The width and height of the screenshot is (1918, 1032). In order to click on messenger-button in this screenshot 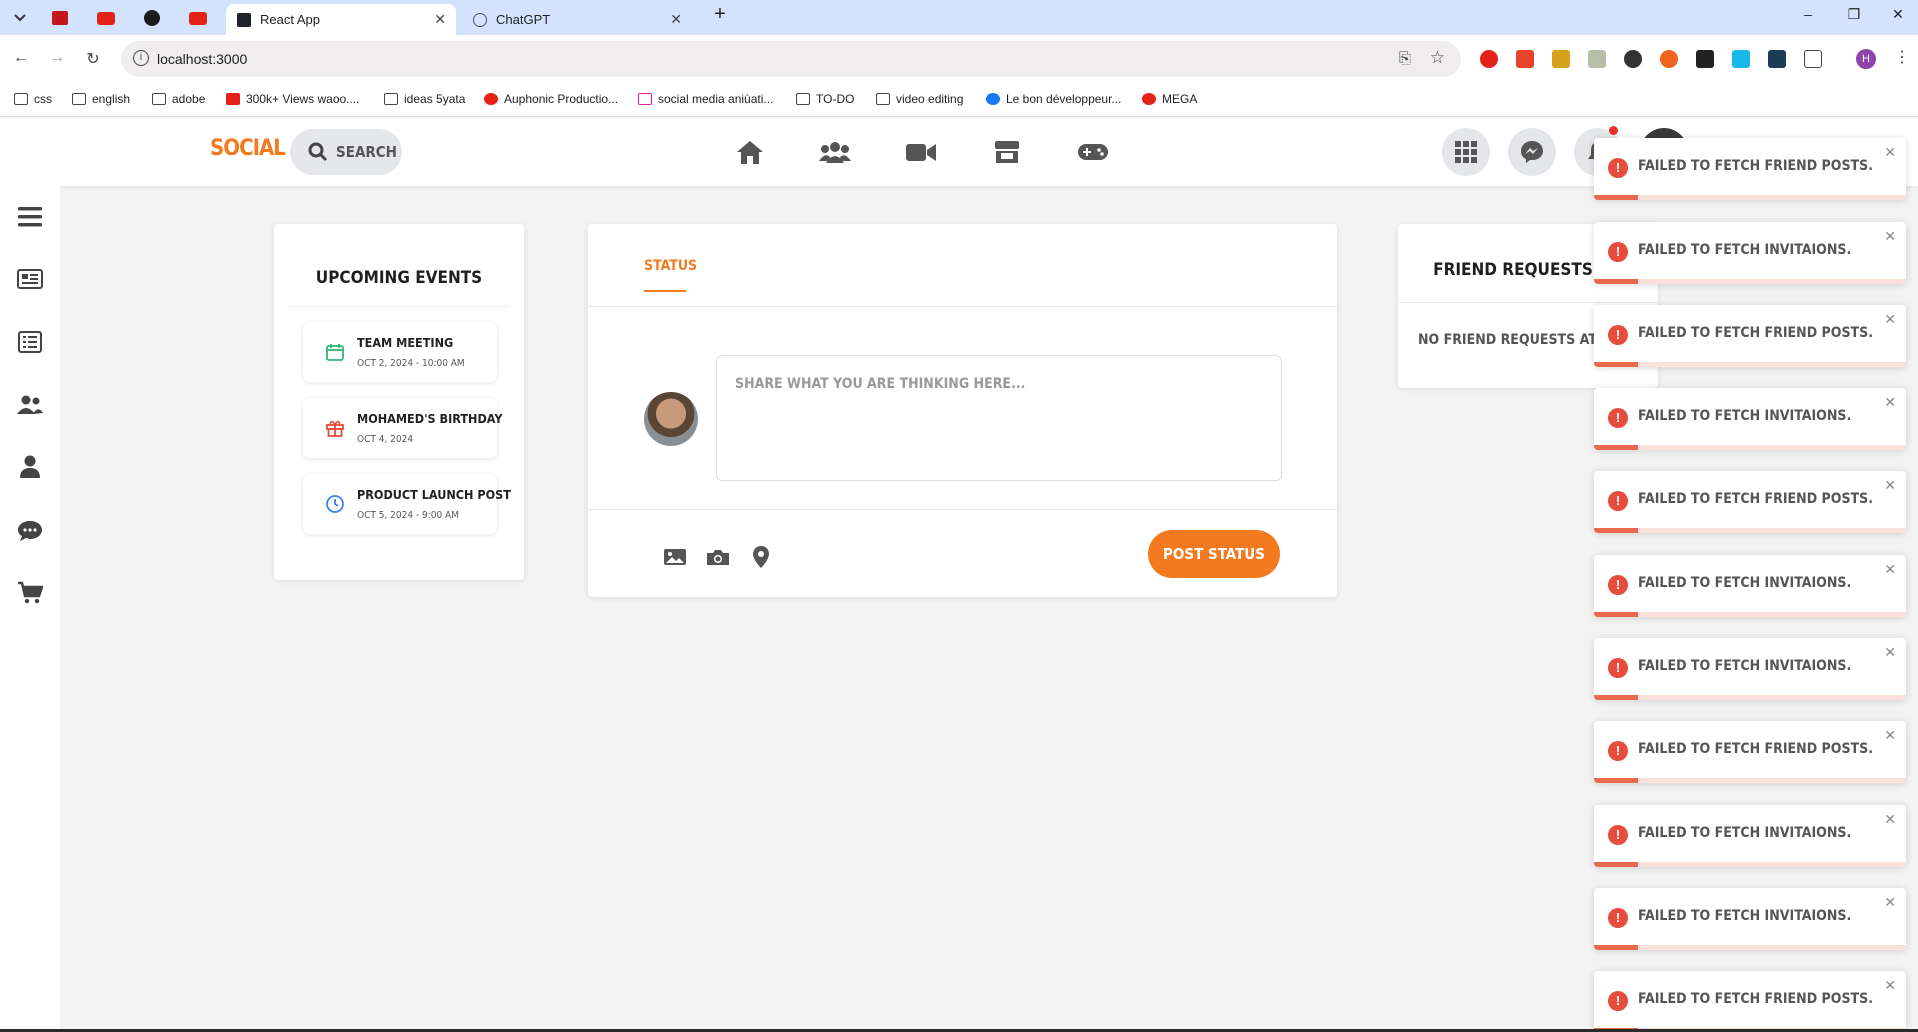, I will do `click(1532, 152)`.